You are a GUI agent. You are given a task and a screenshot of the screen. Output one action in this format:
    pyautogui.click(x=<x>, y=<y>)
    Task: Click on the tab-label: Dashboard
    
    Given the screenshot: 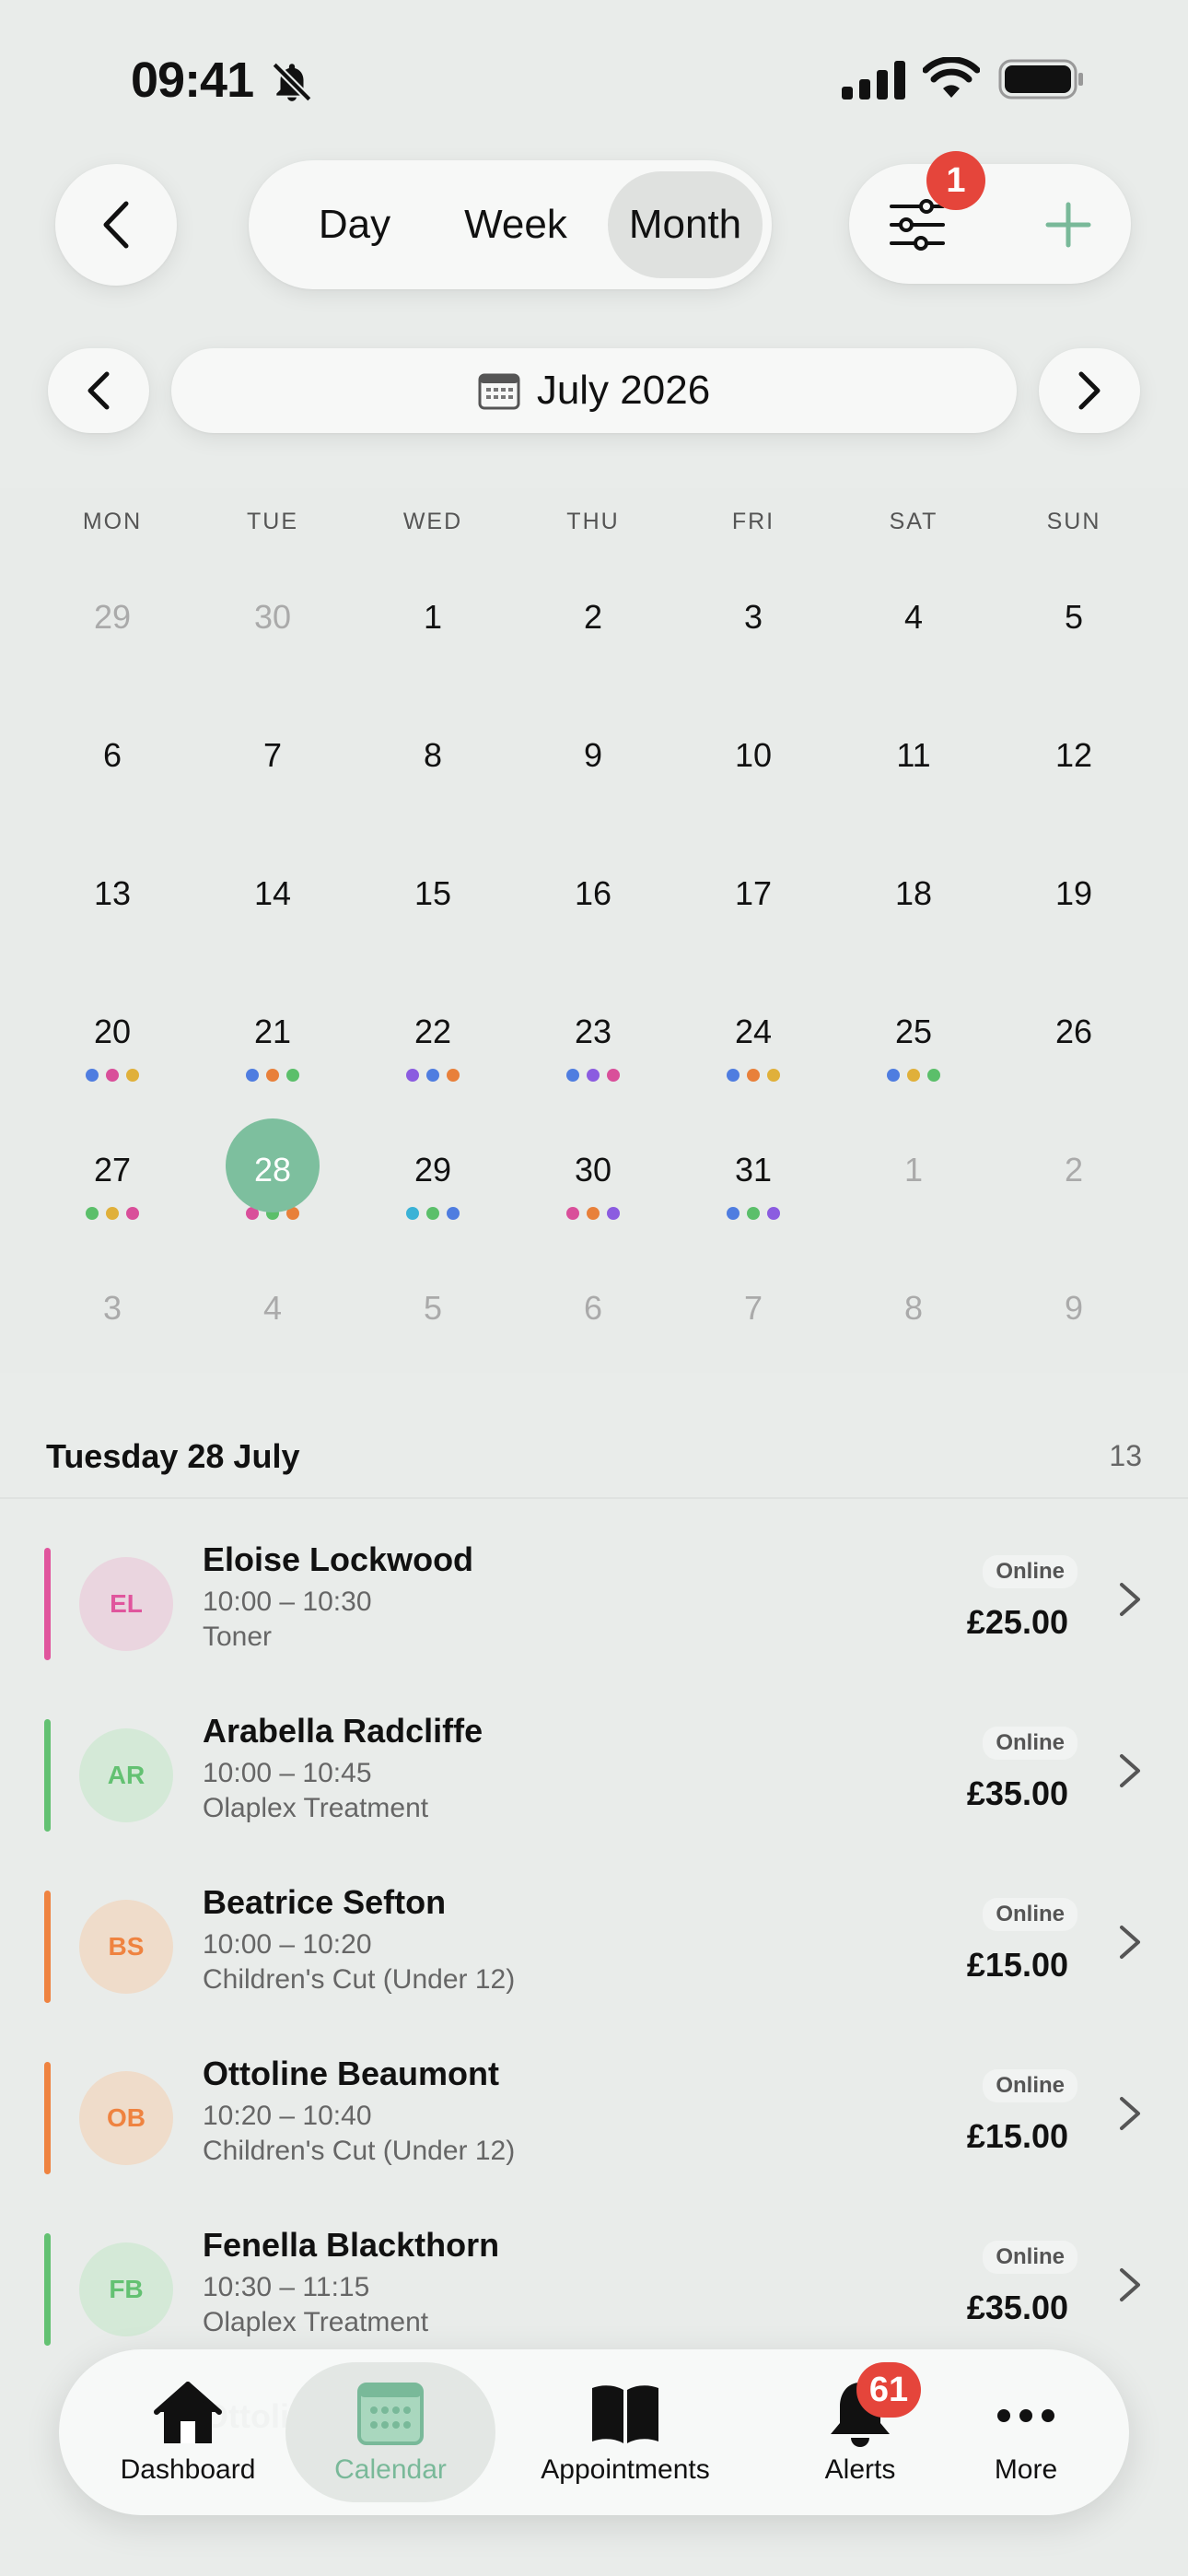 What is the action you would take?
    pyautogui.click(x=188, y=2469)
    